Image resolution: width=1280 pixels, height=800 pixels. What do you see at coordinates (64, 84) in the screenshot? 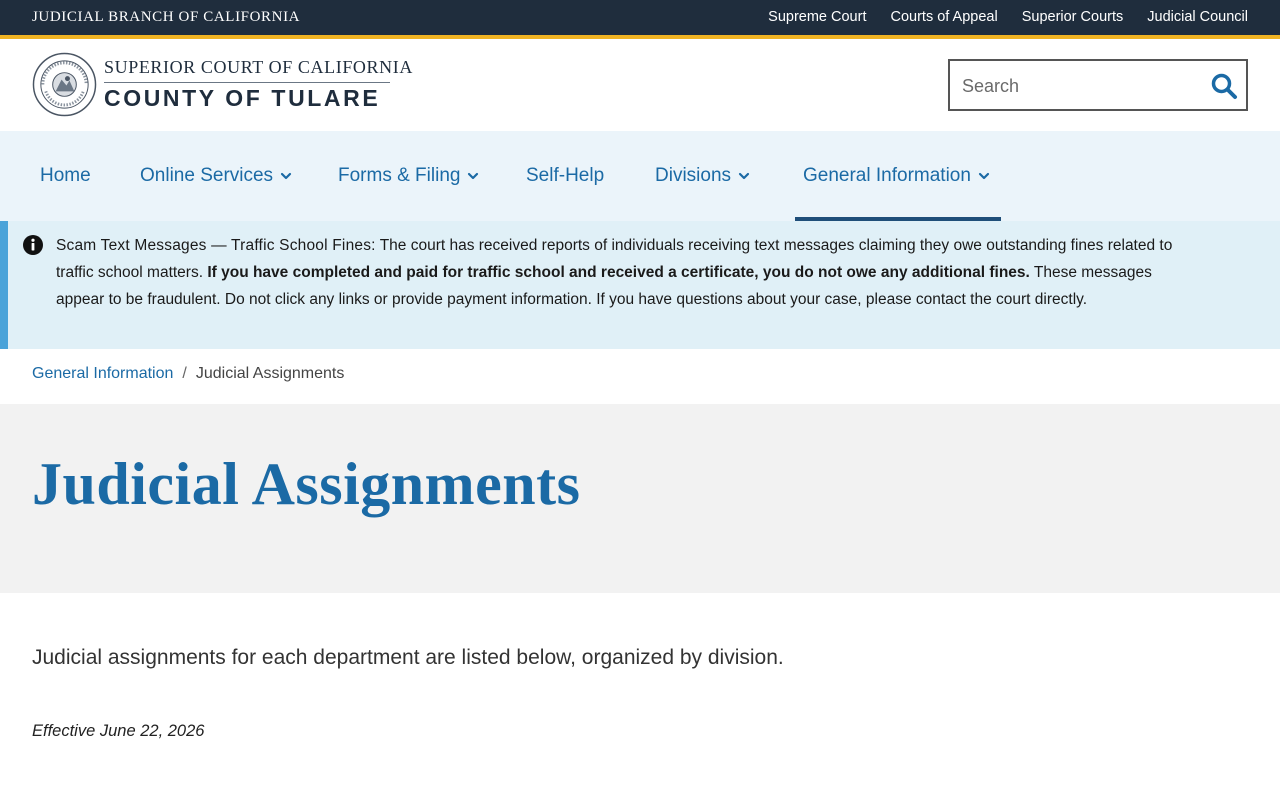
I see `court-seal-icon` at bounding box center [64, 84].